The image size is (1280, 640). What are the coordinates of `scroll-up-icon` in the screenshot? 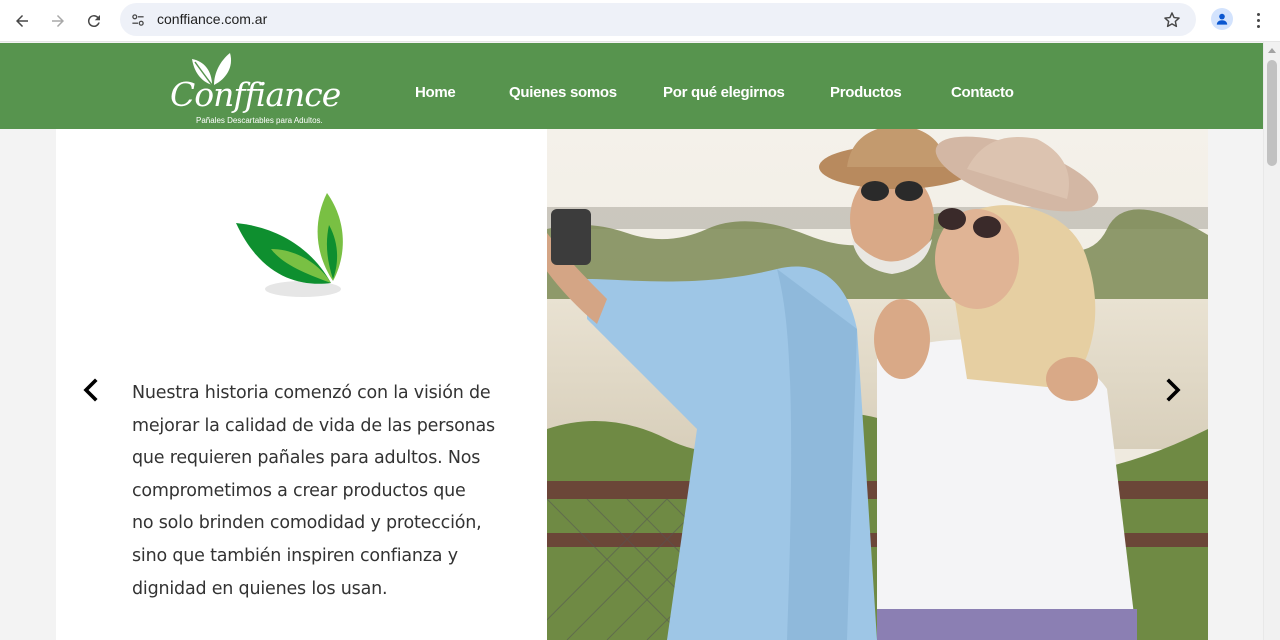 It's located at (1272, 50).